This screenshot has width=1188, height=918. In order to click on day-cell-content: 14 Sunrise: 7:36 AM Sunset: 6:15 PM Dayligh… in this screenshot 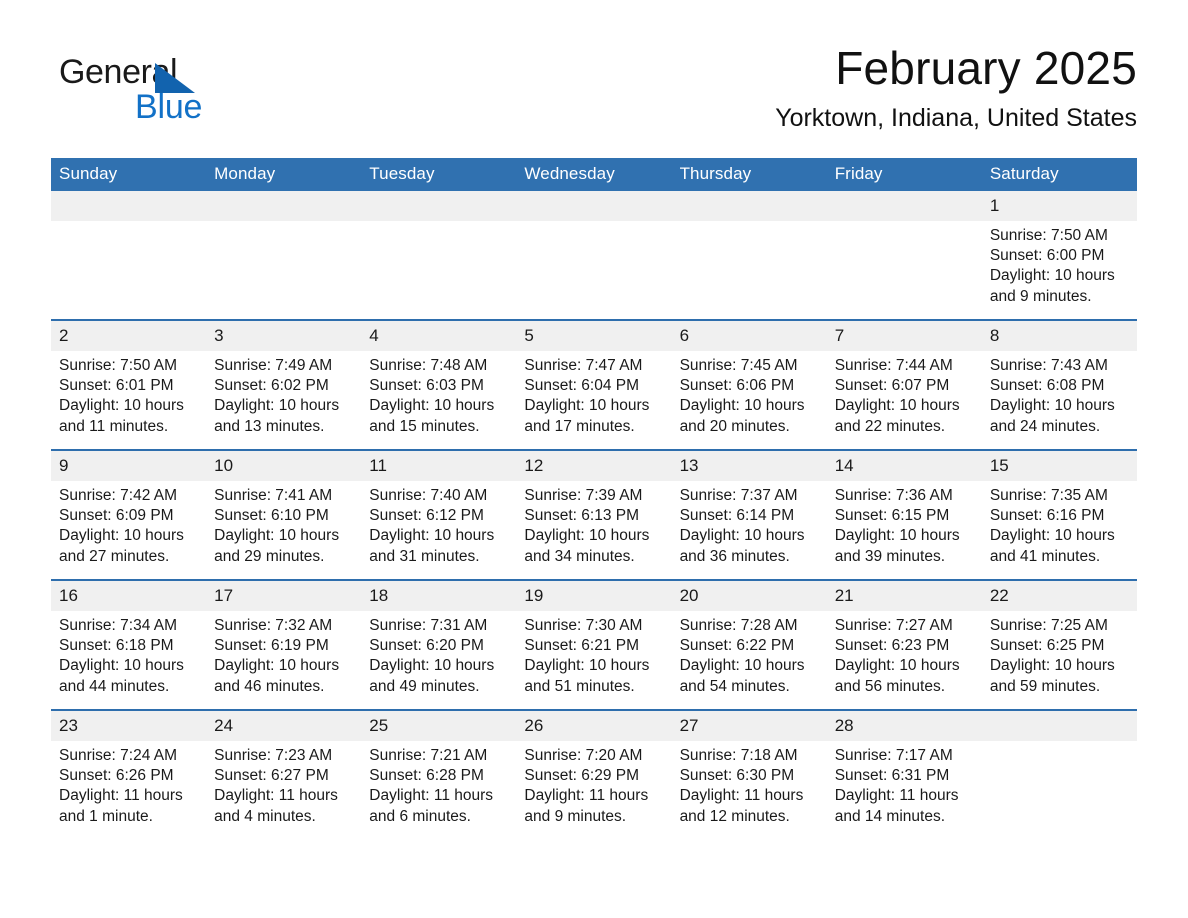, I will do `click(904, 515)`.